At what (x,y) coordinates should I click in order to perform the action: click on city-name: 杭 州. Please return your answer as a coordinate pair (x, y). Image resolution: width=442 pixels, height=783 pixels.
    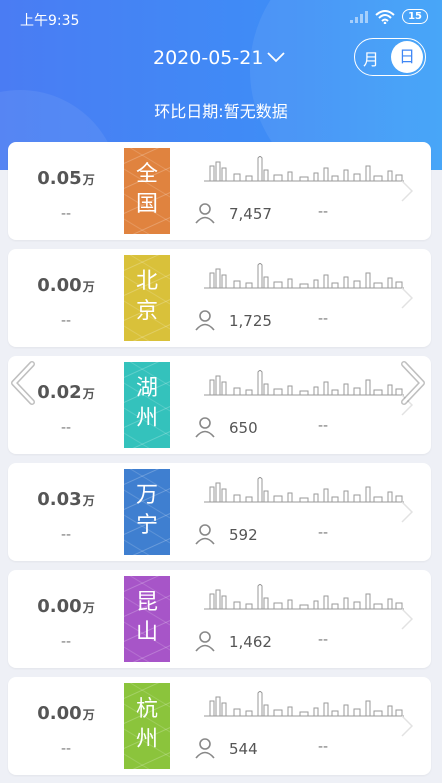
    Looking at the image, I should click on (146, 724).